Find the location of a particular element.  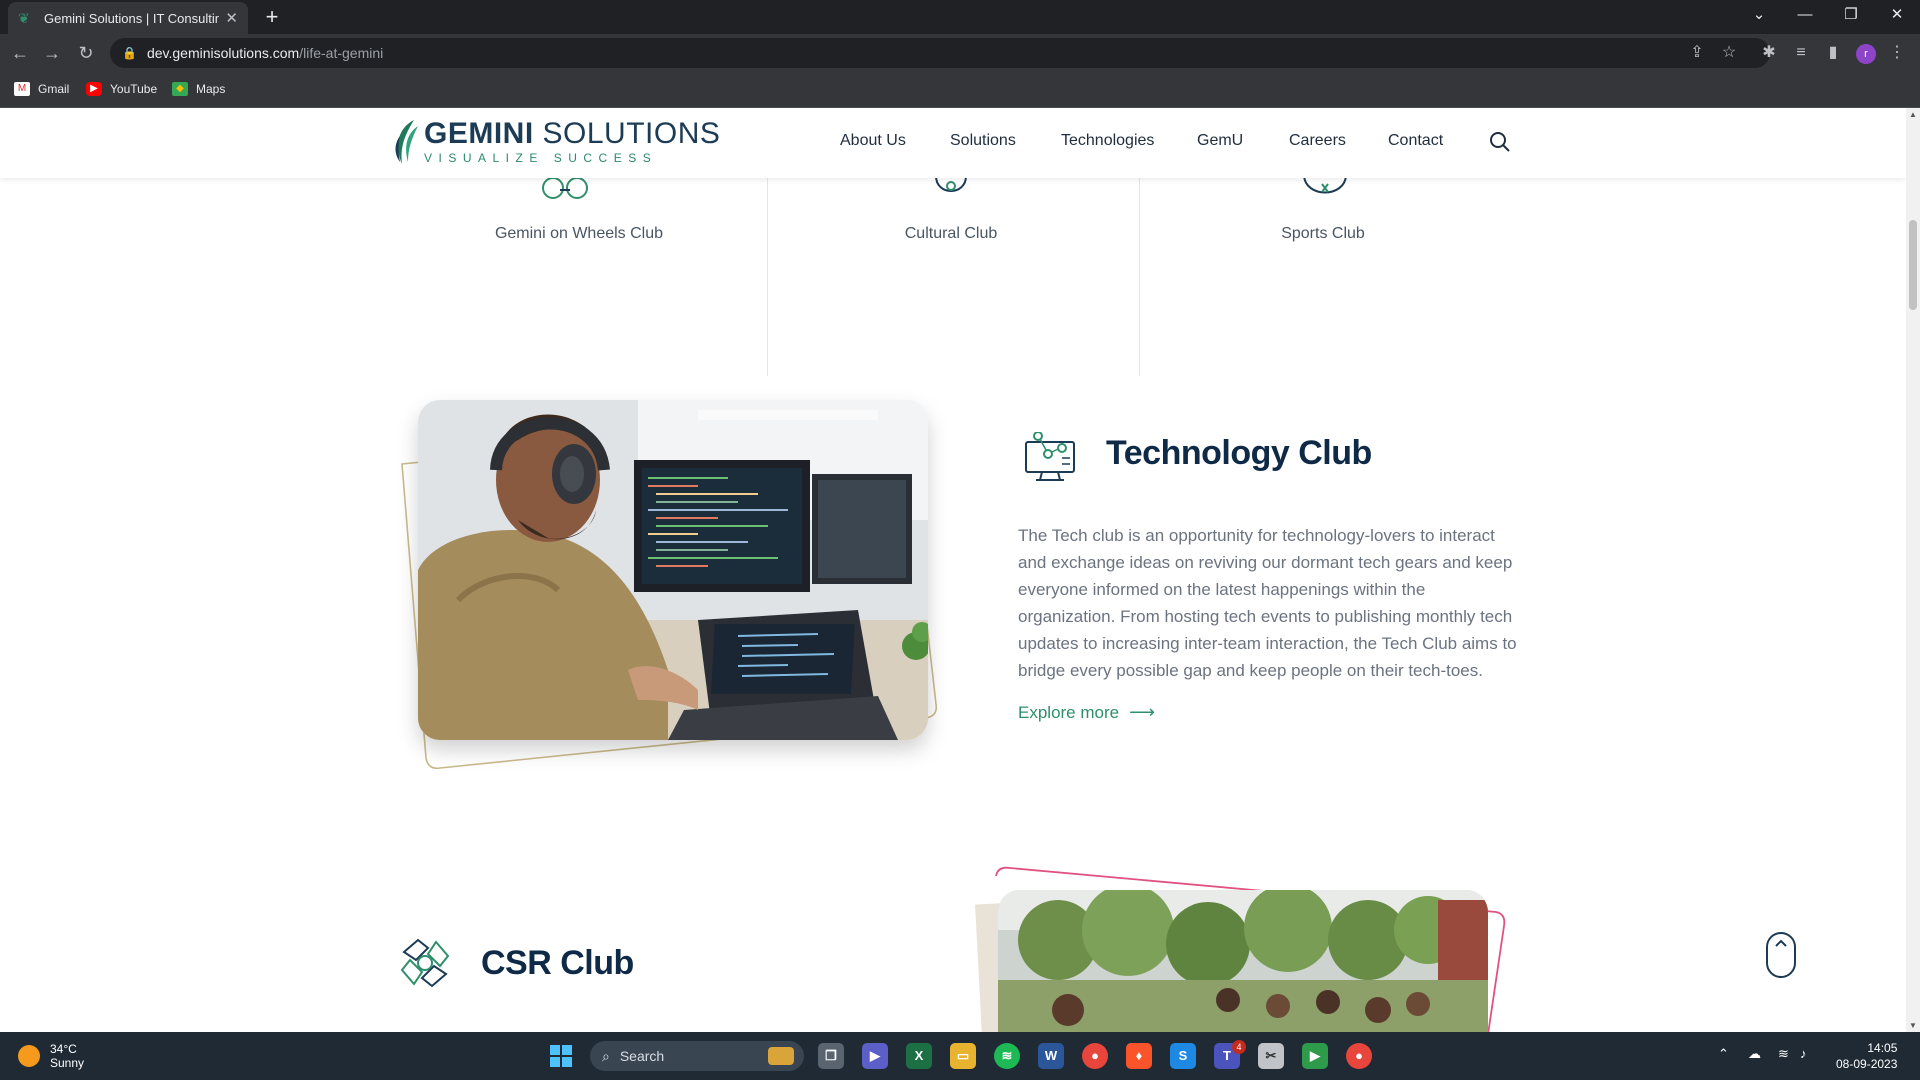

bookmark-youtube: ▶ YouTube is located at coordinates (121, 89).